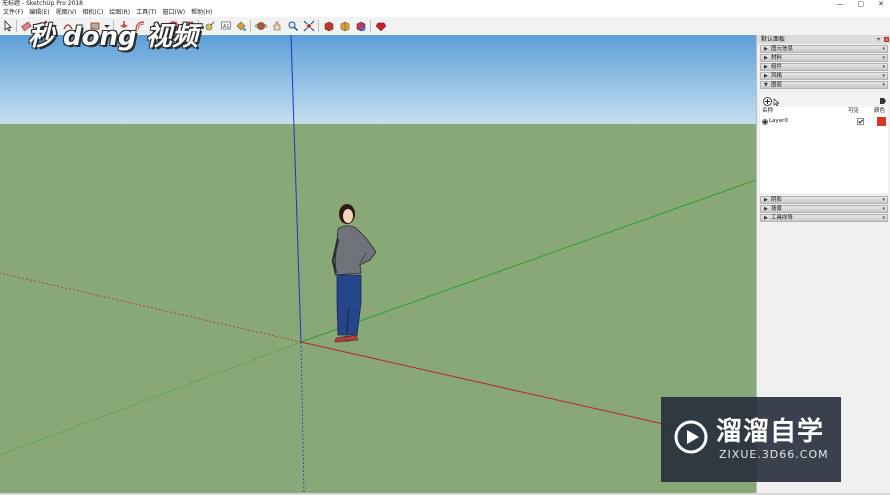  What do you see at coordinates (691, 437) in the screenshot?
I see `play-logo-icon` at bounding box center [691, 437].